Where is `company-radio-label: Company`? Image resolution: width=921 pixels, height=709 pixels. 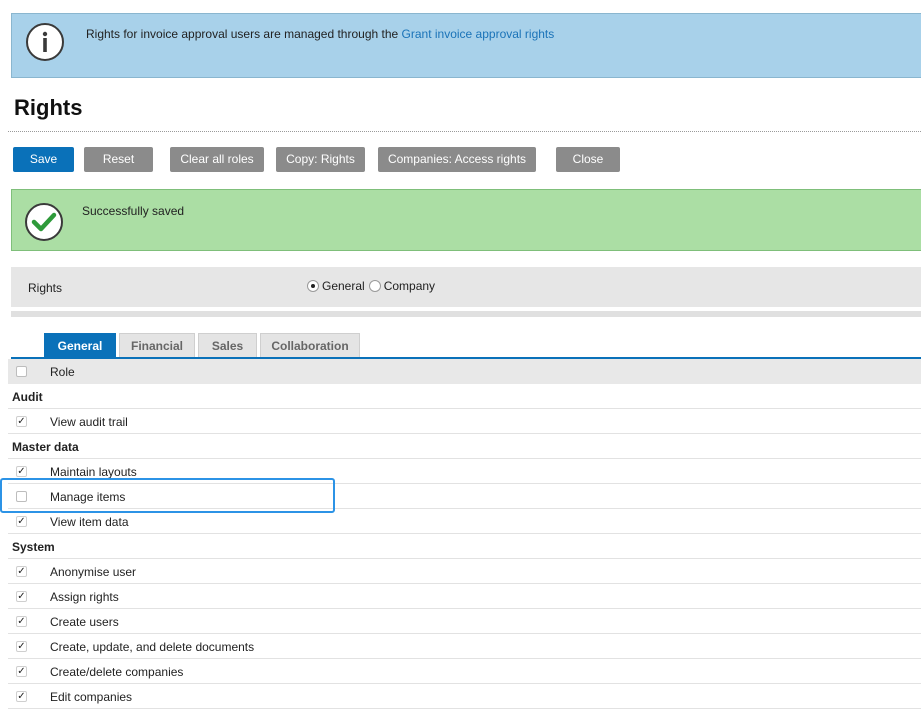
company-radio-label: Company is located at coordinates (409, 286).